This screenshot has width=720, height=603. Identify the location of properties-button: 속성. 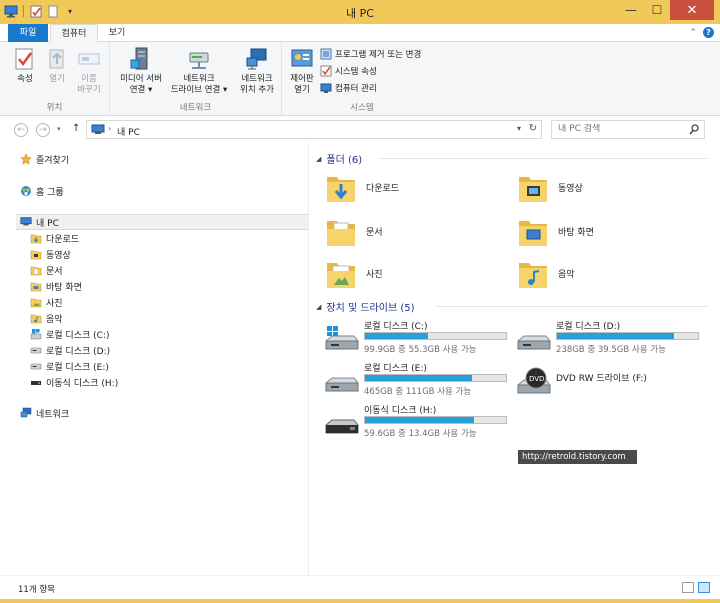
(25, 65).